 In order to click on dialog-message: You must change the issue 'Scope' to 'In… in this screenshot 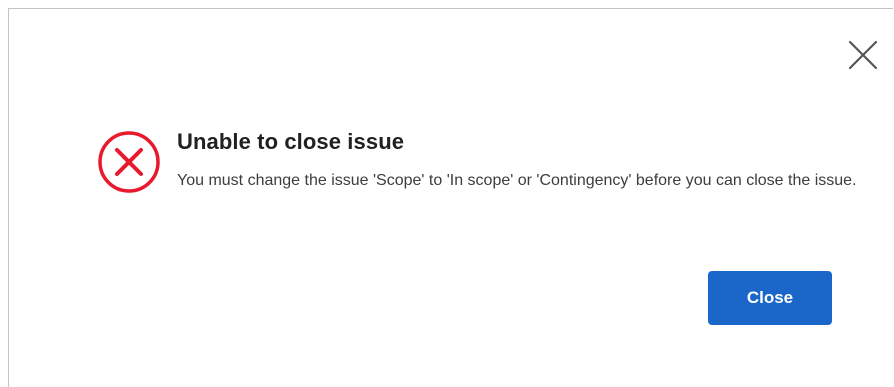, I will do `click(517, 180)`.